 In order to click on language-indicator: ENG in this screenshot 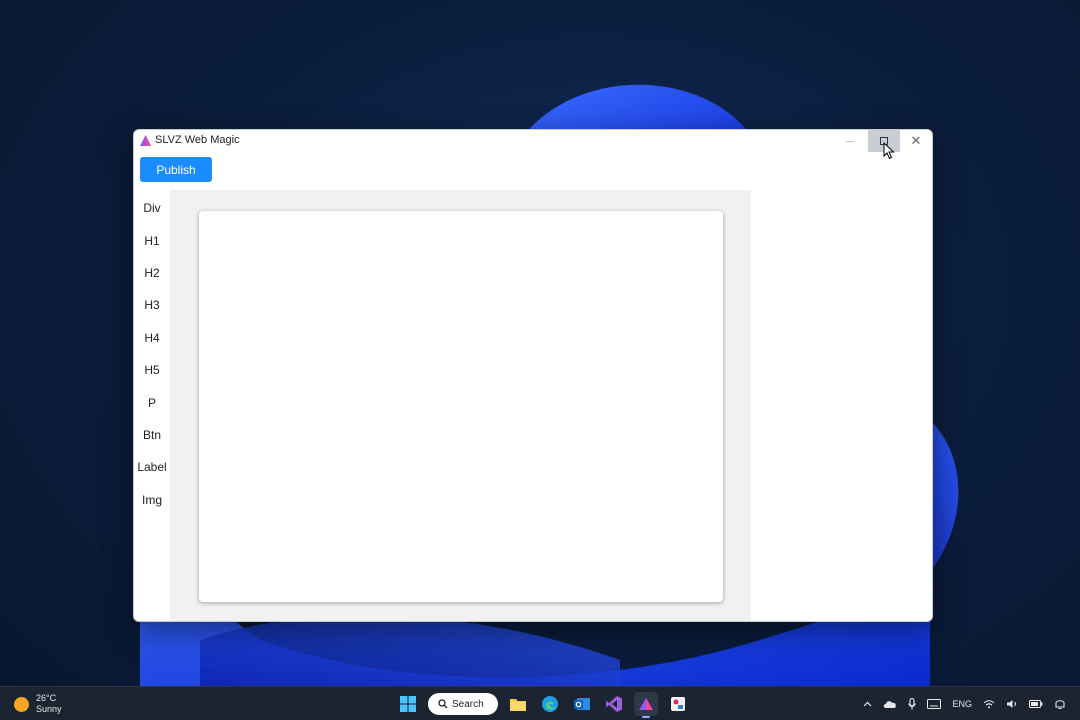, I will do `click(962, 704)`.